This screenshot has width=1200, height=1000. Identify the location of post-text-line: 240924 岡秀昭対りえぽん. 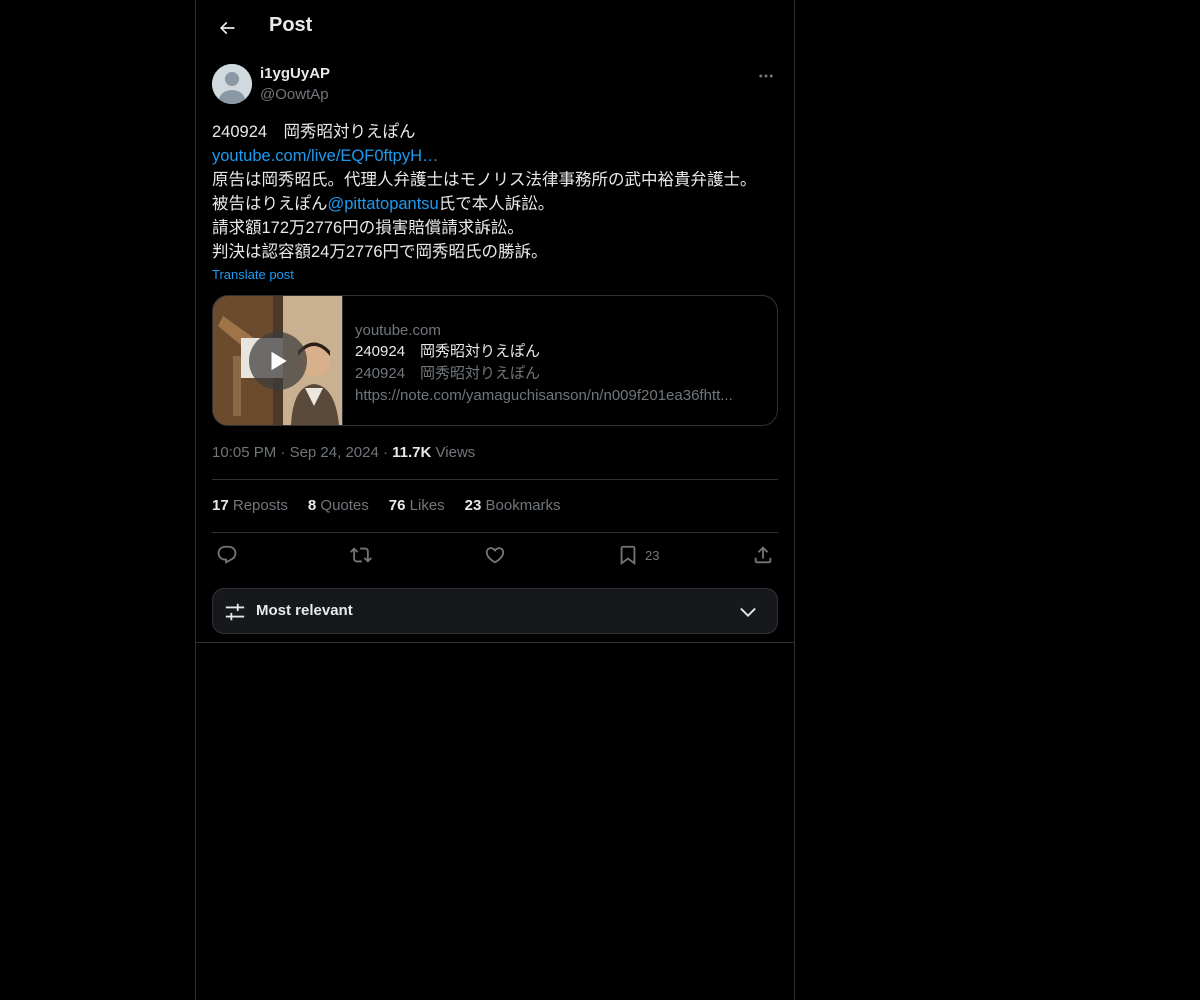
(314, 132).